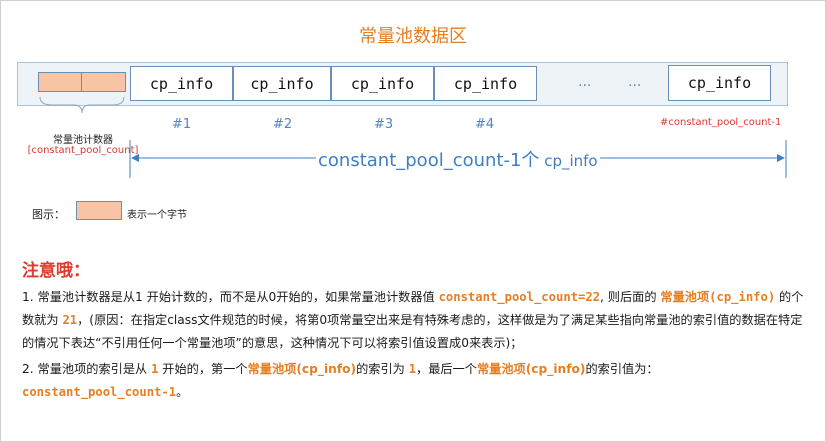 This screenshot has width=826, height=442. What do you see at coordinates (382, 83) in the screenshot?
I see `cp-info-cell-3: cp_info` at bounding box center [382, 83].